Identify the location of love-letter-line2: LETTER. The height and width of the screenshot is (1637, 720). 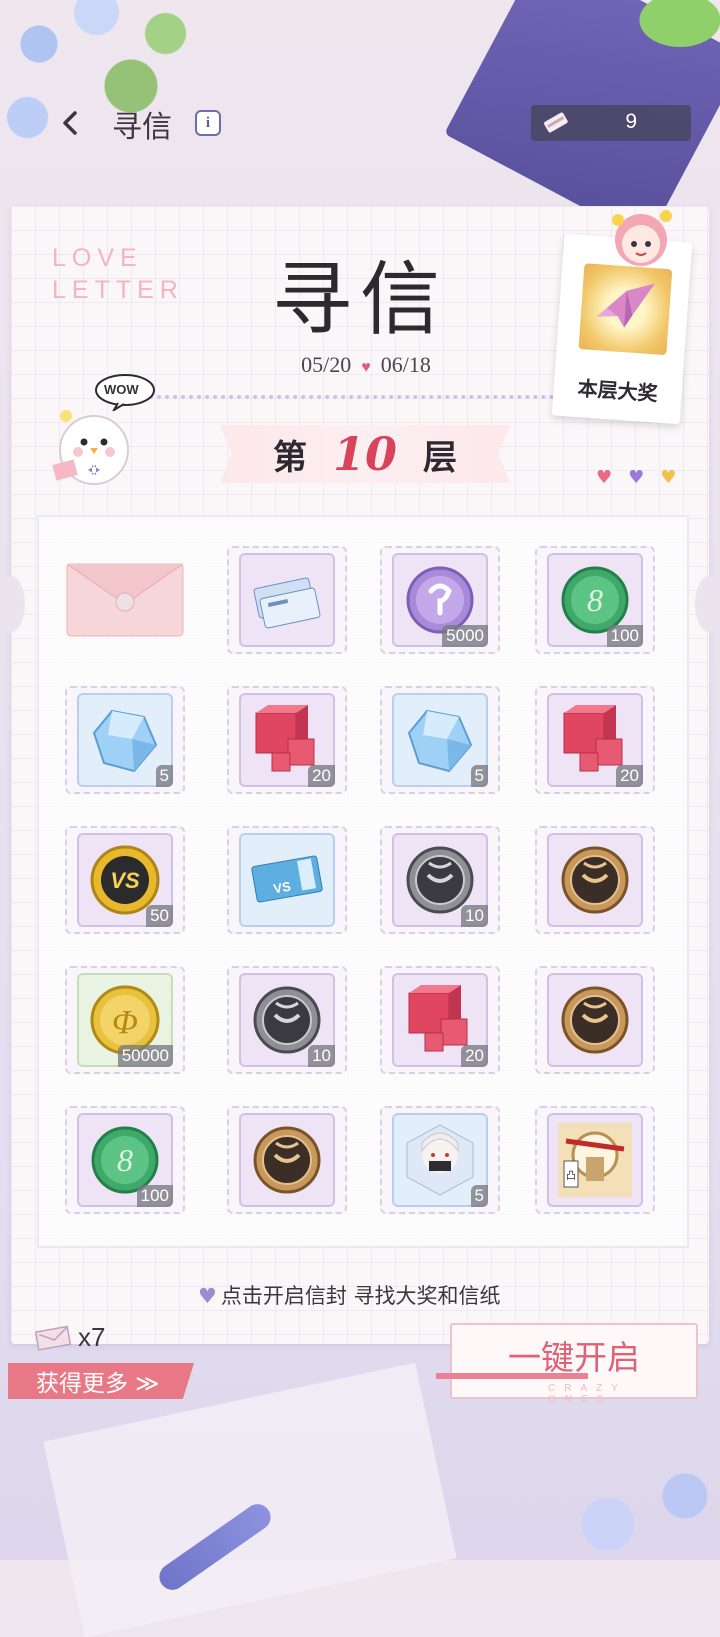
(118, 290).